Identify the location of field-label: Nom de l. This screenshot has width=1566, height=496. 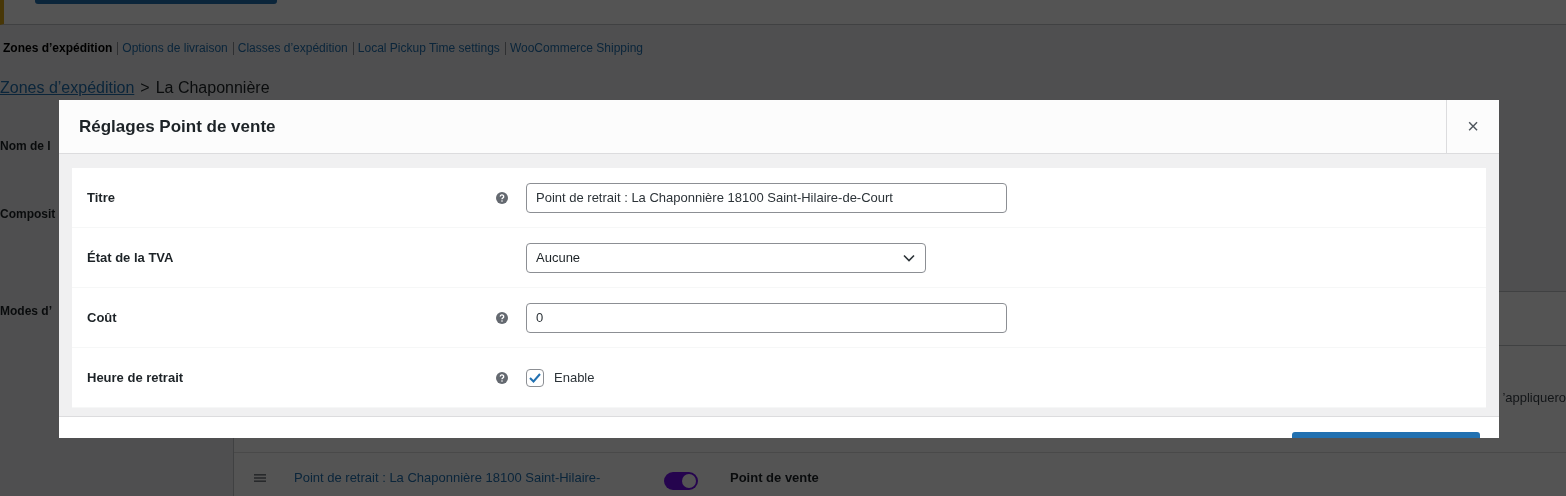
(25, 147).